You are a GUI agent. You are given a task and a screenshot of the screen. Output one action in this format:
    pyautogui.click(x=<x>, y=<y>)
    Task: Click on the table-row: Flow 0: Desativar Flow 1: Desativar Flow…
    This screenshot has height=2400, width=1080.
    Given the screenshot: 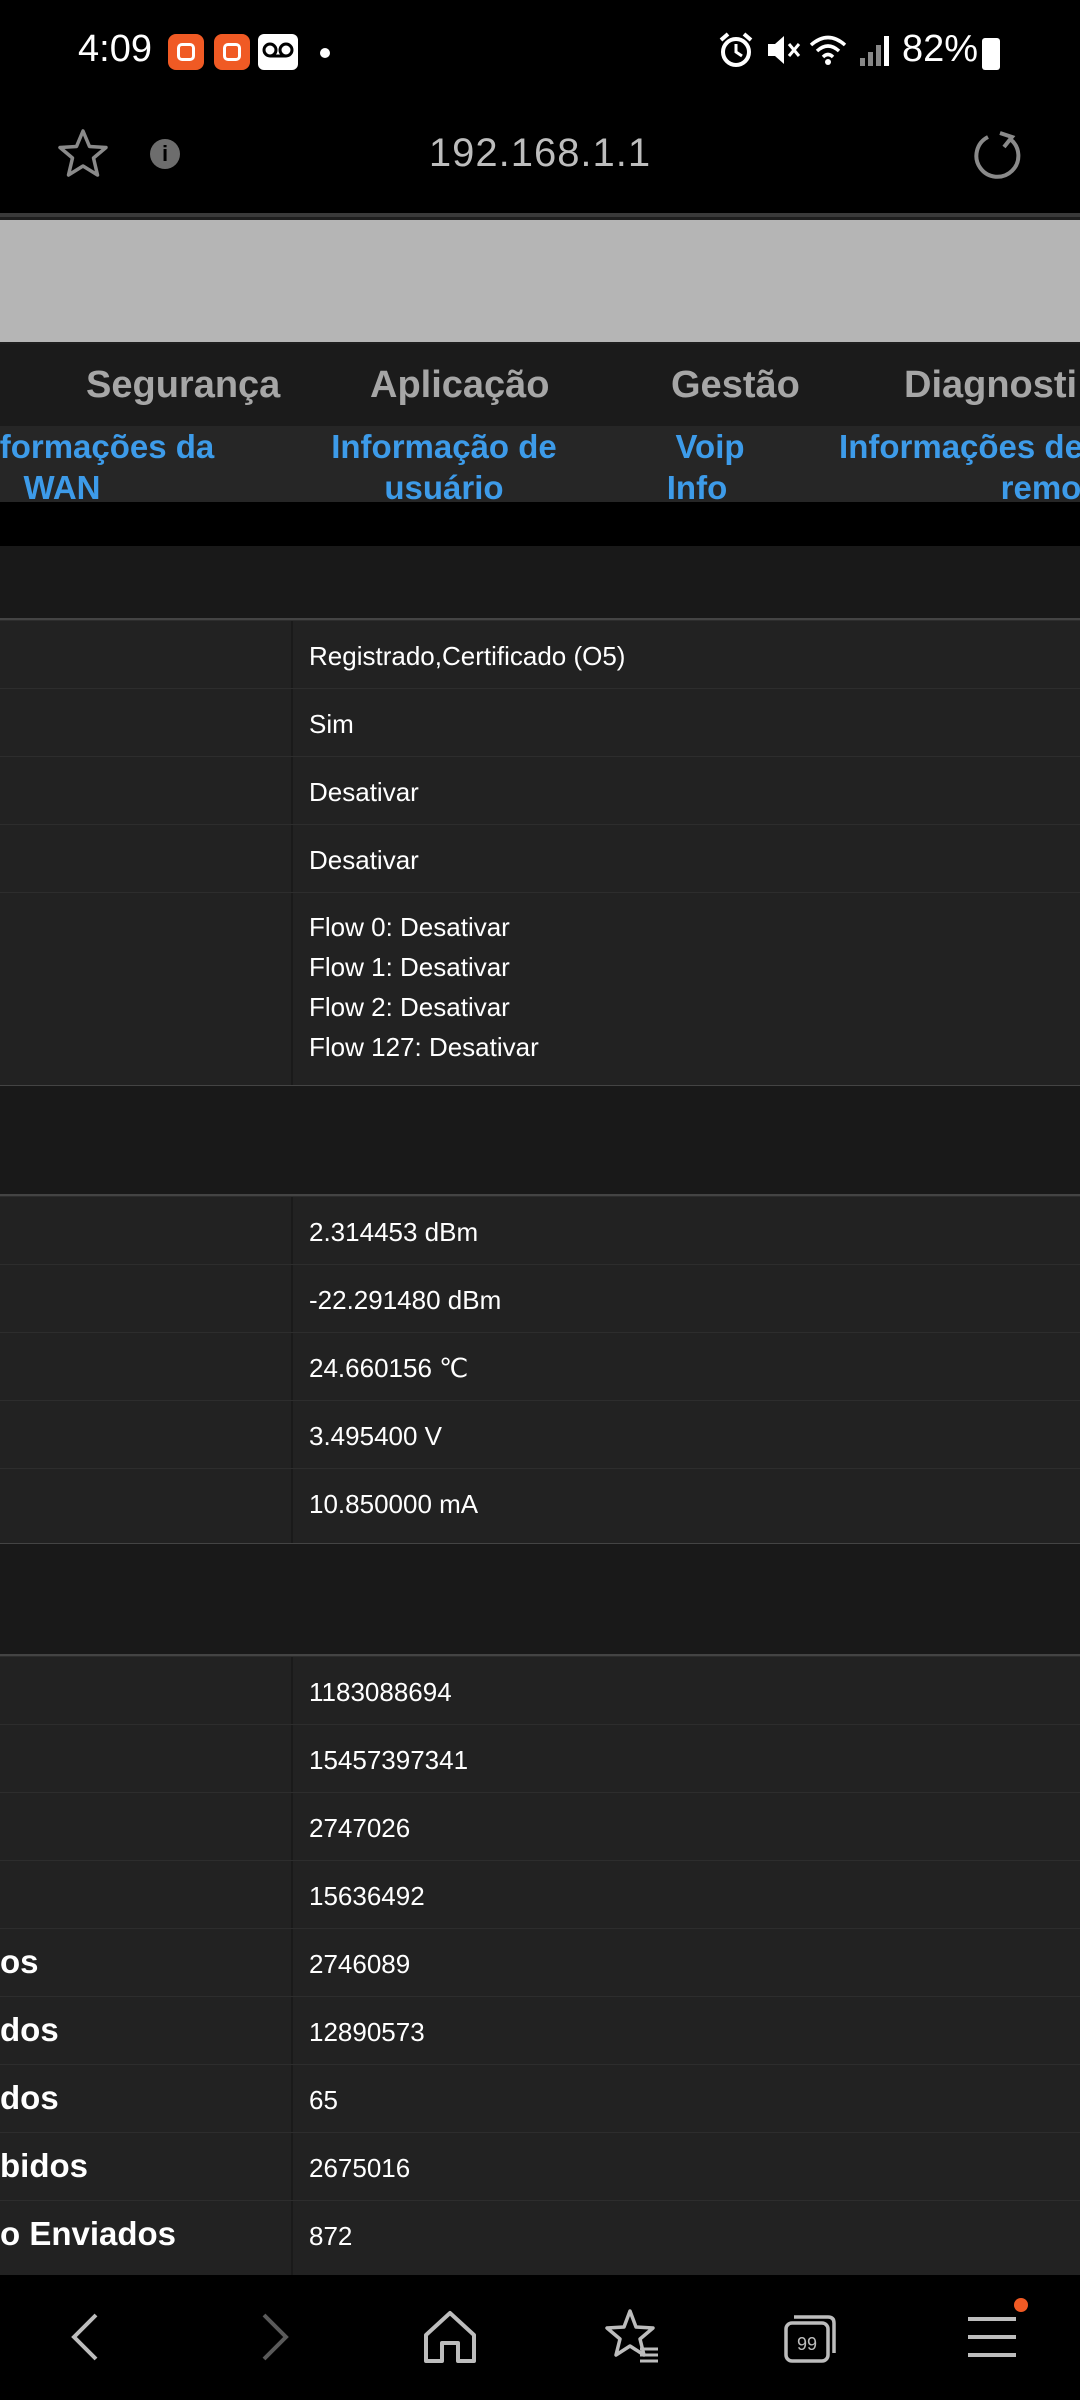 What is the action you would take?
    pyautogui.click(x=540, y=989)
    